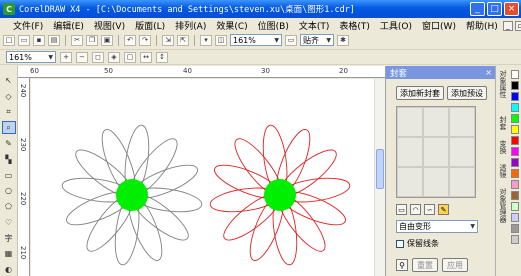 The width and height of the screenshot is (521, 276). What do you see at coordinates (402, 265) in the screenshot?
I see `eyedropper-icon: ⚲` at bounding box center [402, 265].